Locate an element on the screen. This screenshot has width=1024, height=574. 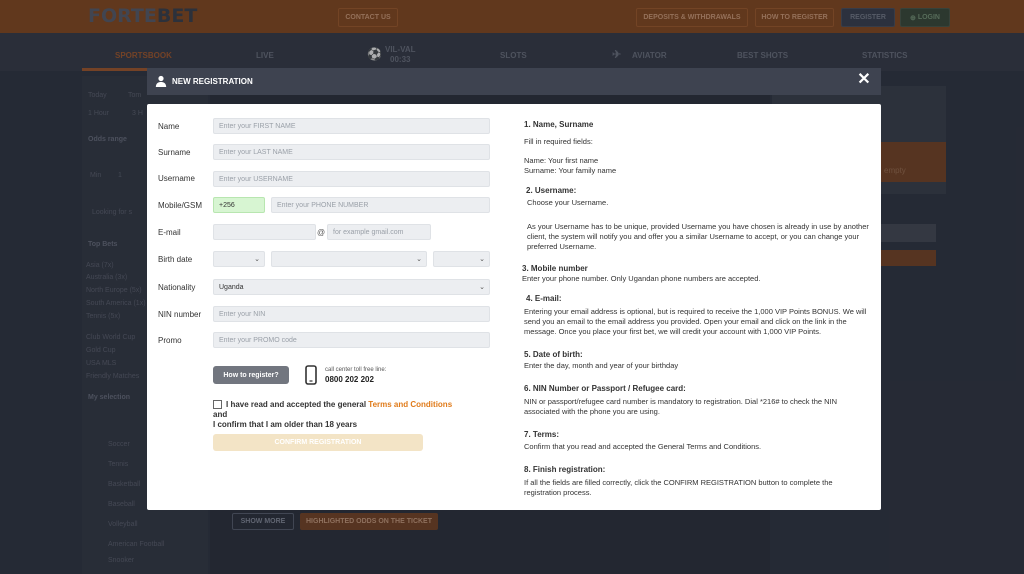
name-label: Name is located at coordinates (169, 126).